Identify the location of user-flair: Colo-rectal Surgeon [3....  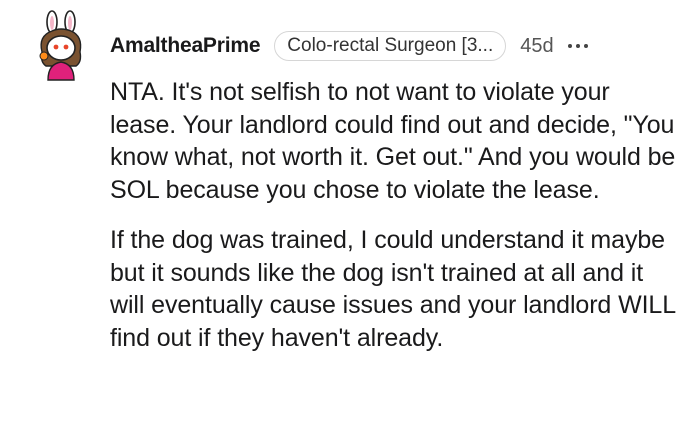
(390, 46).